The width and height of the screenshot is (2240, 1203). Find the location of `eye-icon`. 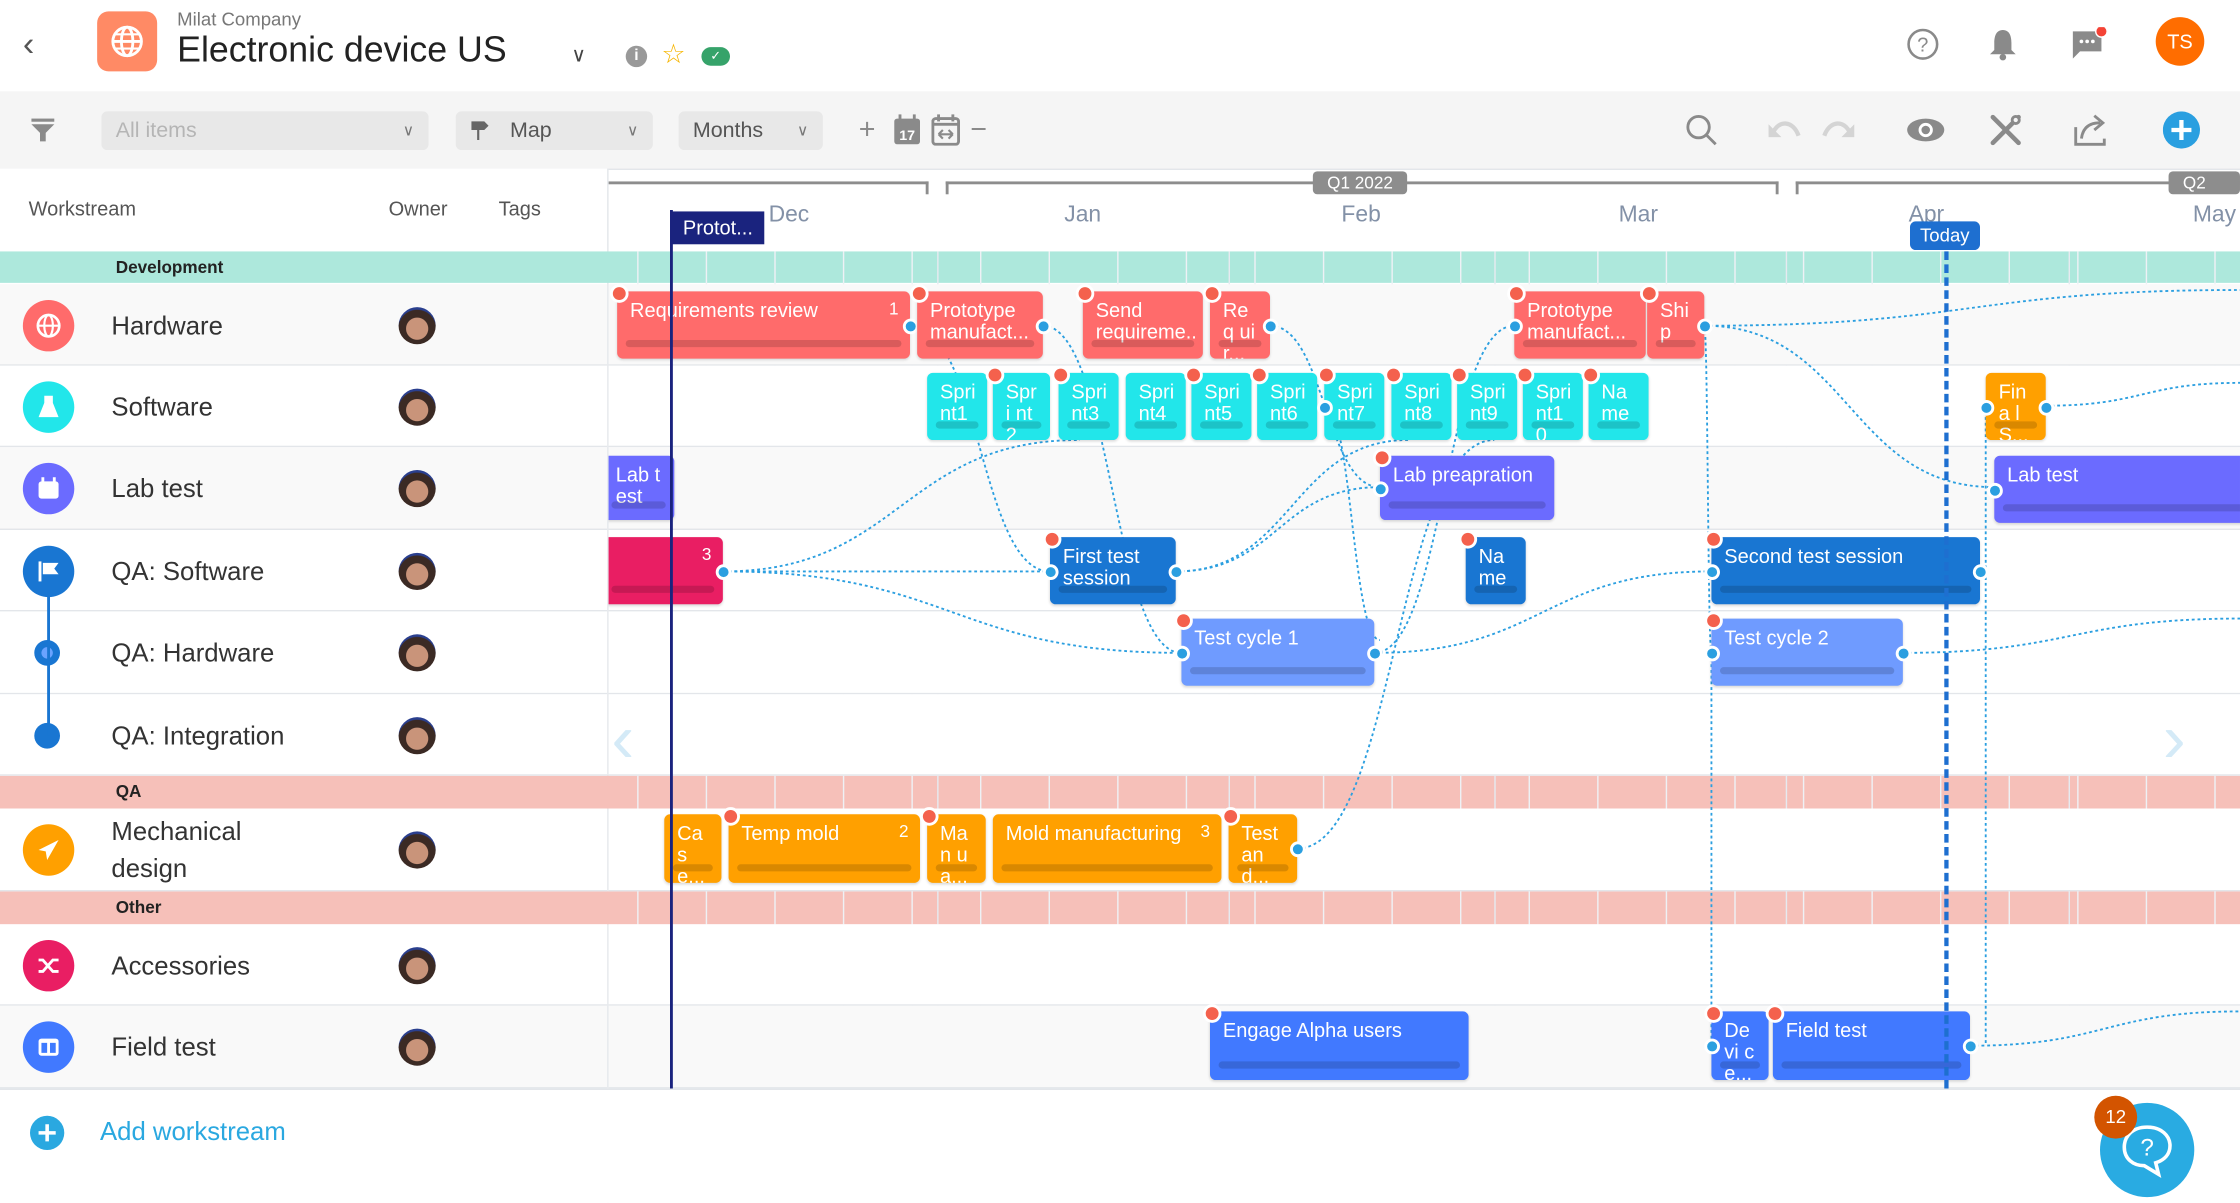

eye-icon is located at coordinates (1926, 130).